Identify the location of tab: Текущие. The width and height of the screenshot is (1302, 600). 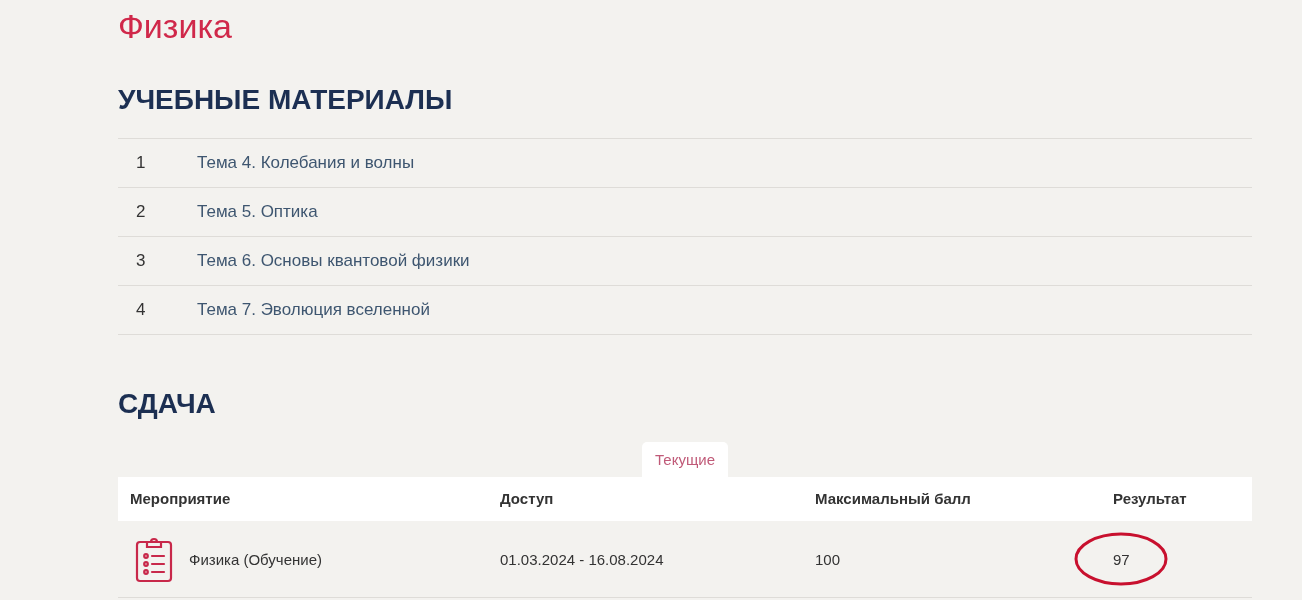
(685, 459).